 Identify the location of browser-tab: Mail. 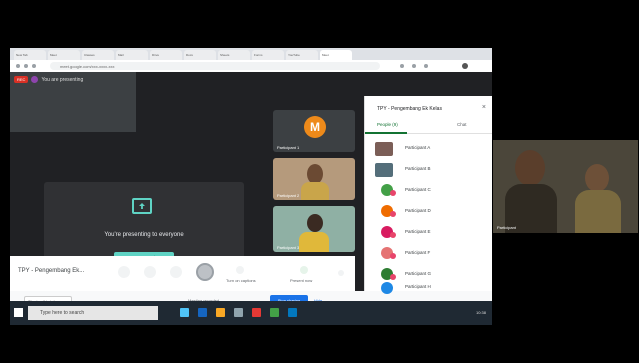
(132, 55).